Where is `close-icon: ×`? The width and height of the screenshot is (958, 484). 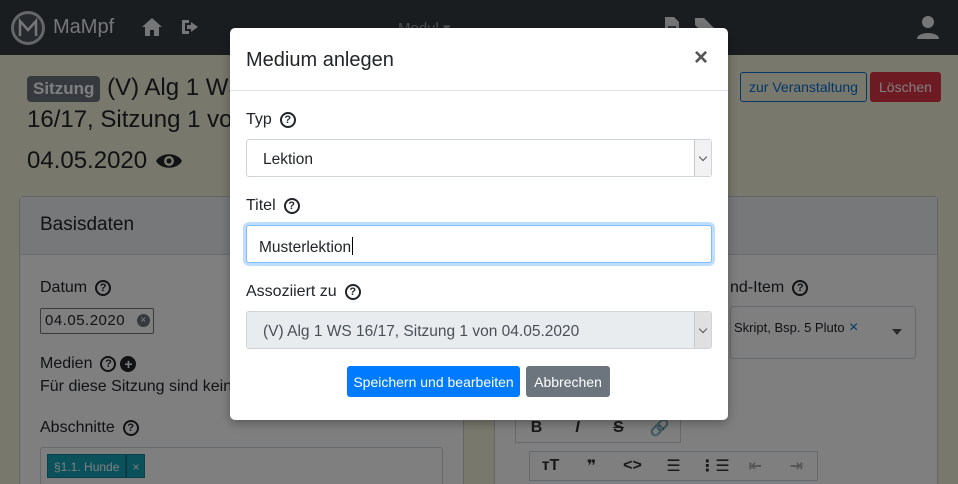
close-icon: × is located at coordinates (701, 58).